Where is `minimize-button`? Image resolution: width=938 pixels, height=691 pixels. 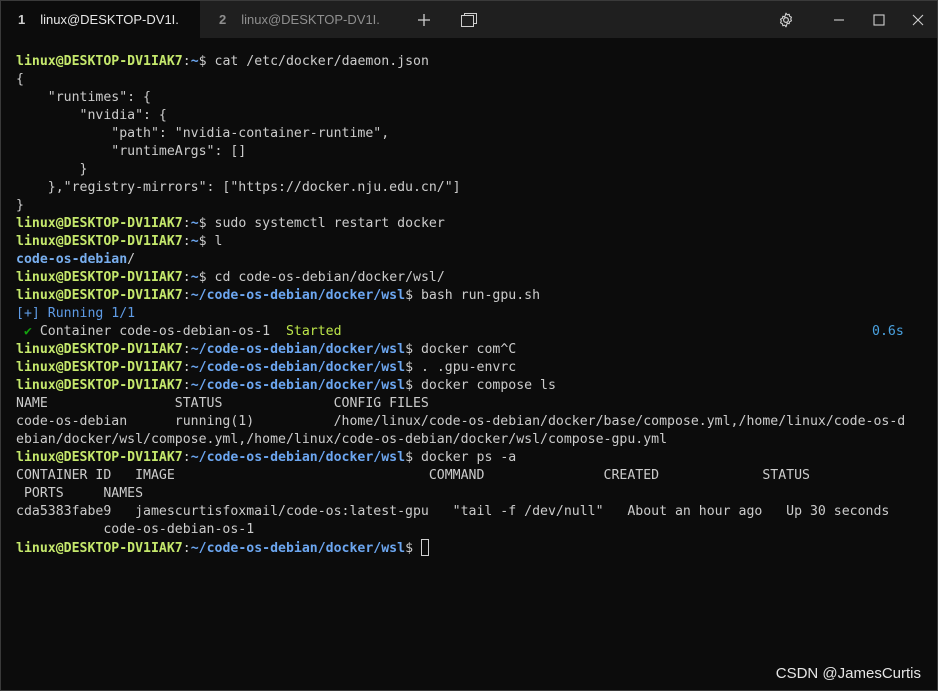 minimize-button is located at coordinates (839, 19).